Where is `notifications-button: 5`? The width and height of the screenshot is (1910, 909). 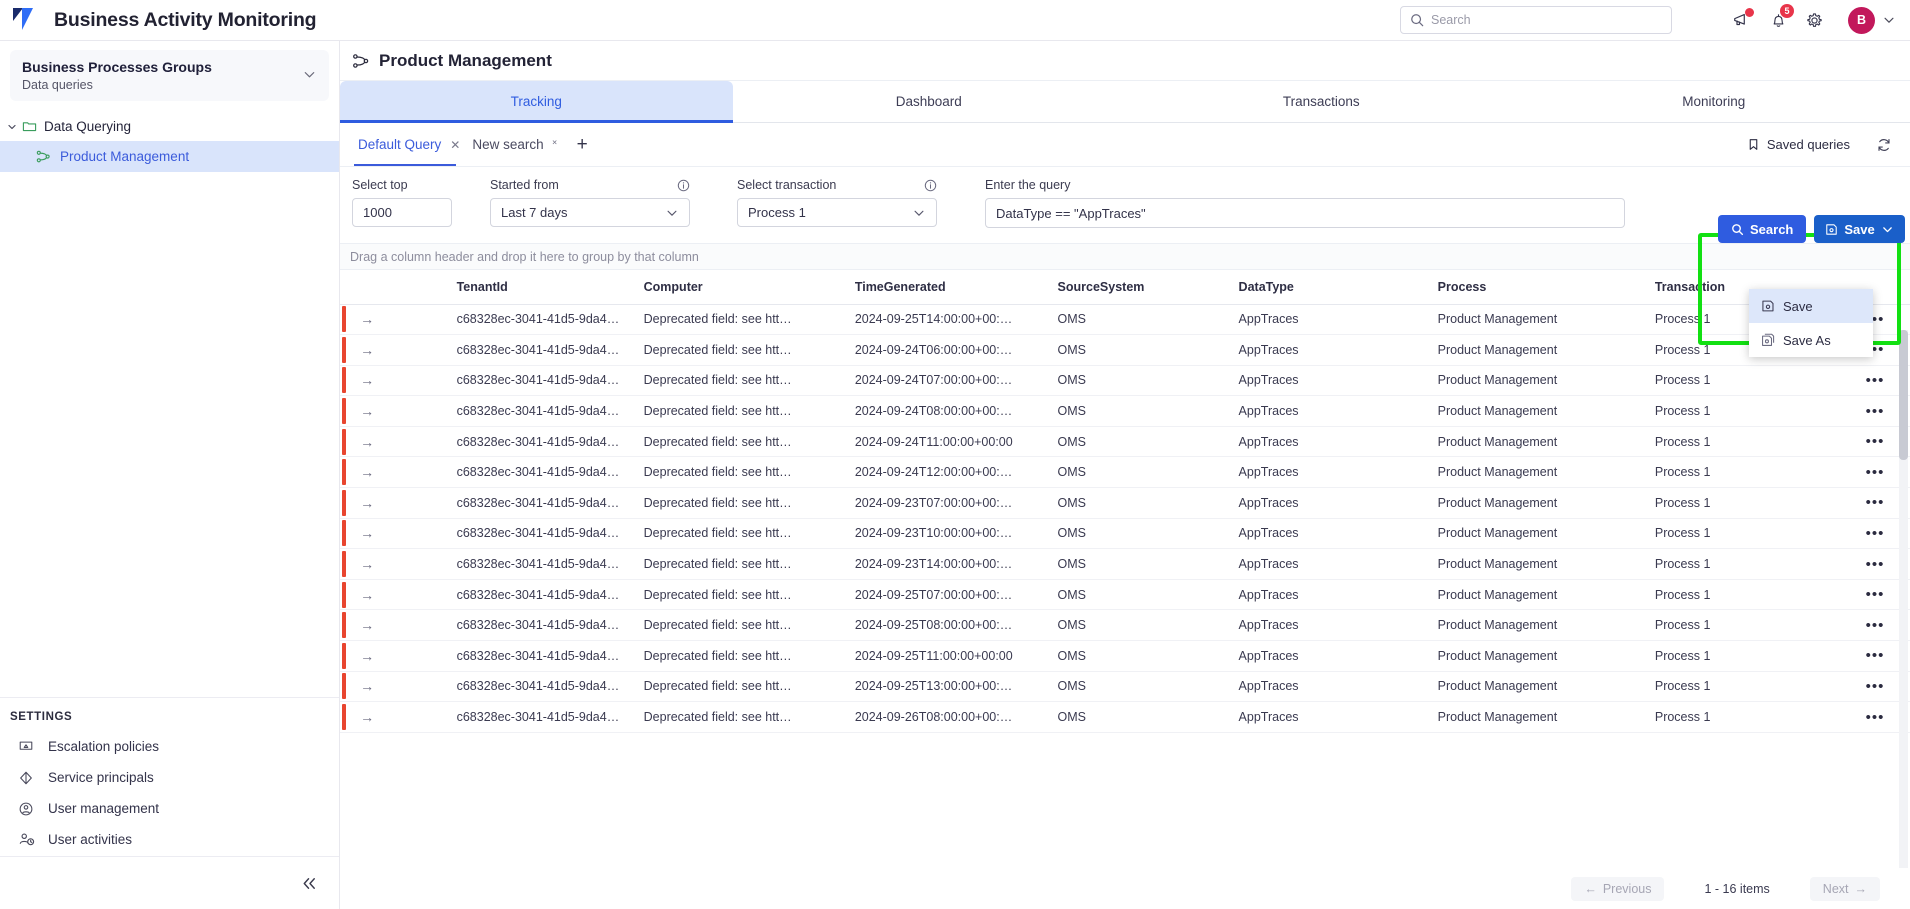 notifications-button: 5 is located at coordinates (1778, 20).